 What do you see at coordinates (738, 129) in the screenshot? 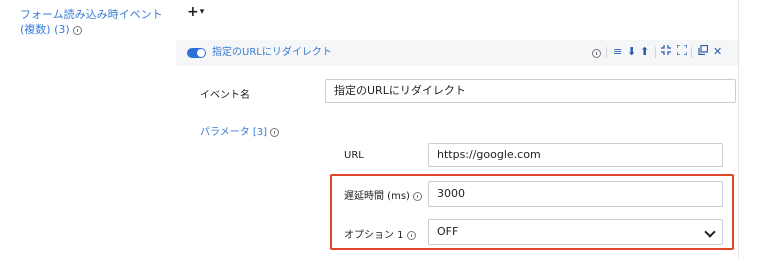
I see `panel-right-border` at bounding box center [738, 129].